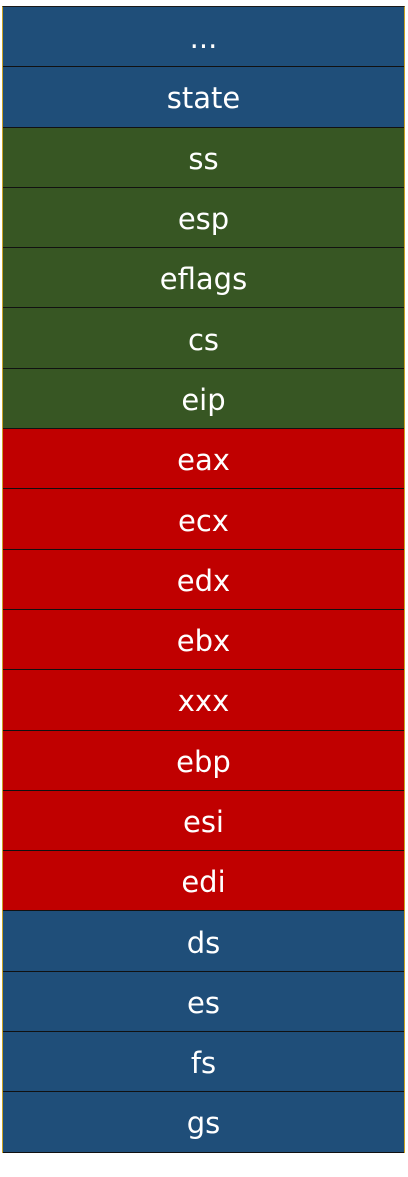 The width and height of the screenshot is (408, 1177). I want to click on stack-cell-label: gs, so click(203, 1123).